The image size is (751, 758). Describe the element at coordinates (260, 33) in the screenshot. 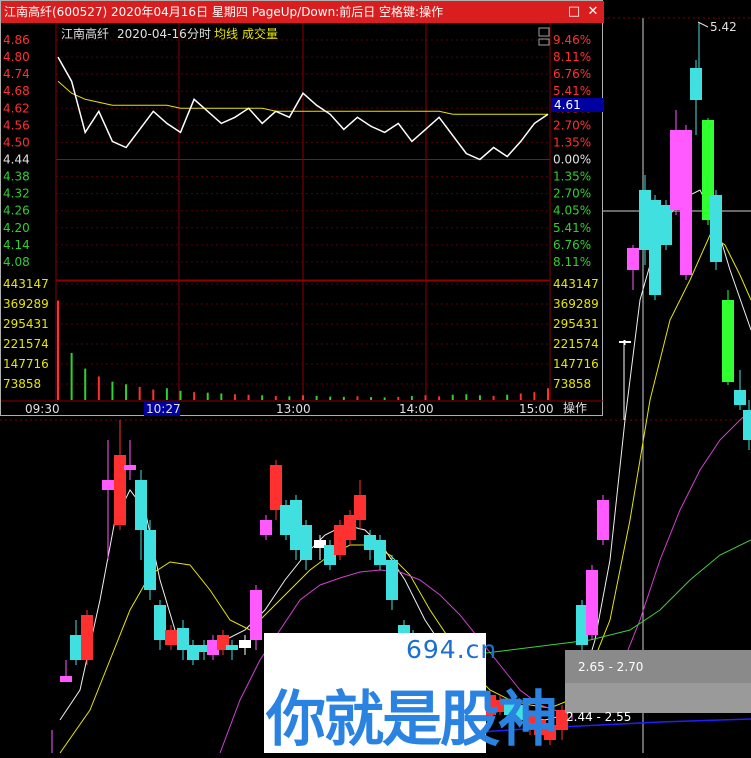

I see `volume-label: 成交量` at that location.